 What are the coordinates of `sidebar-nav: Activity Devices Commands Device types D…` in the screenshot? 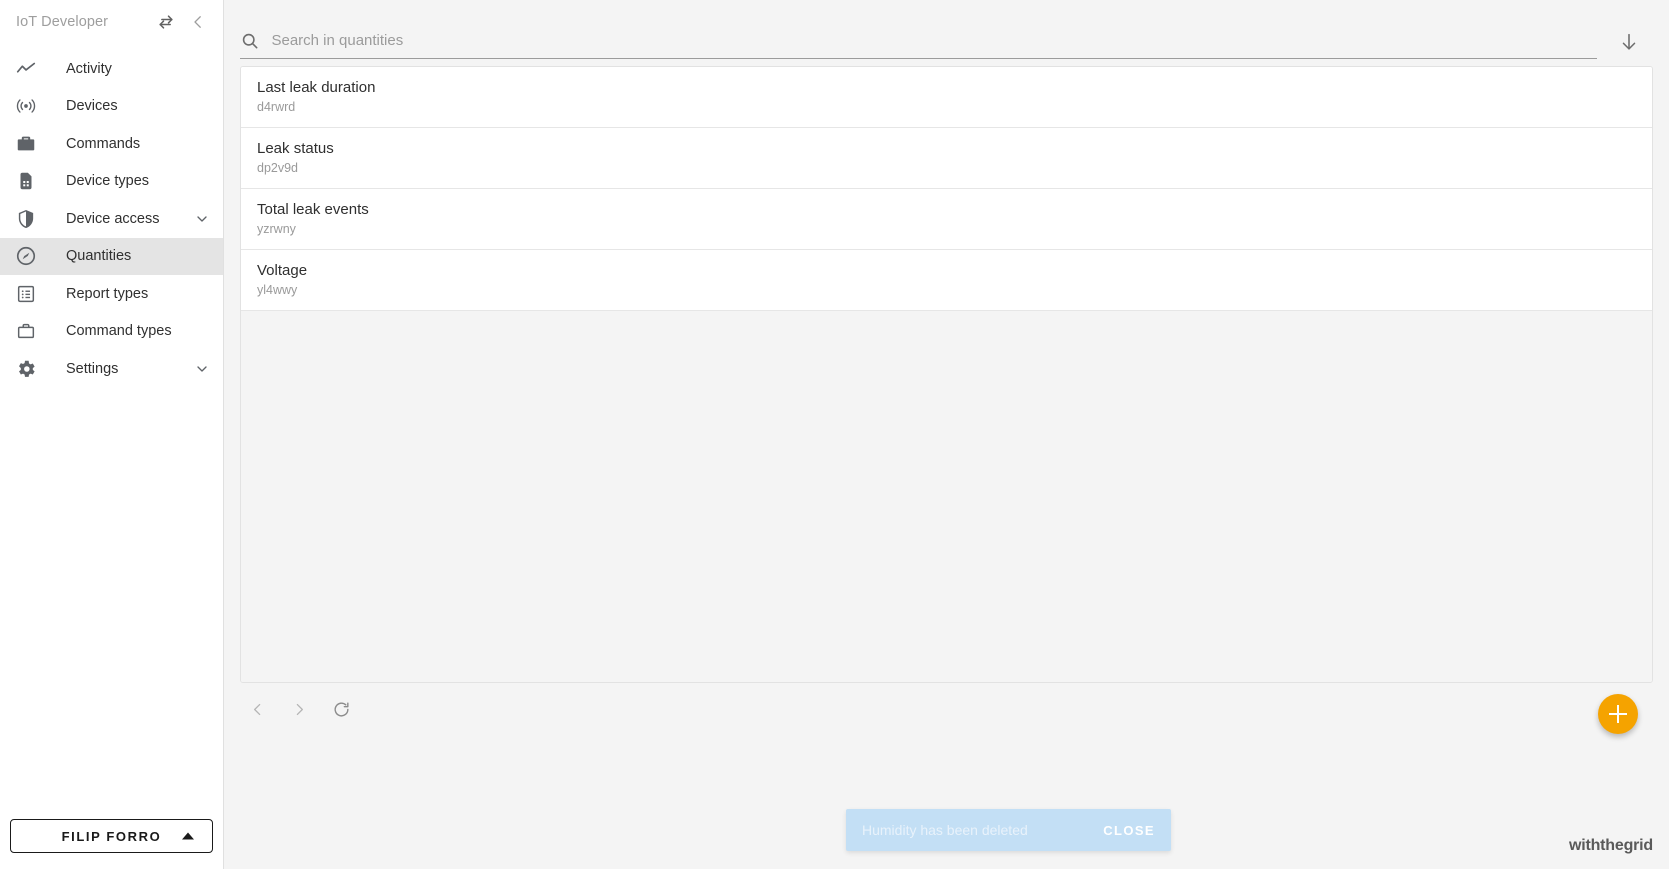 It's located at (111, 219).